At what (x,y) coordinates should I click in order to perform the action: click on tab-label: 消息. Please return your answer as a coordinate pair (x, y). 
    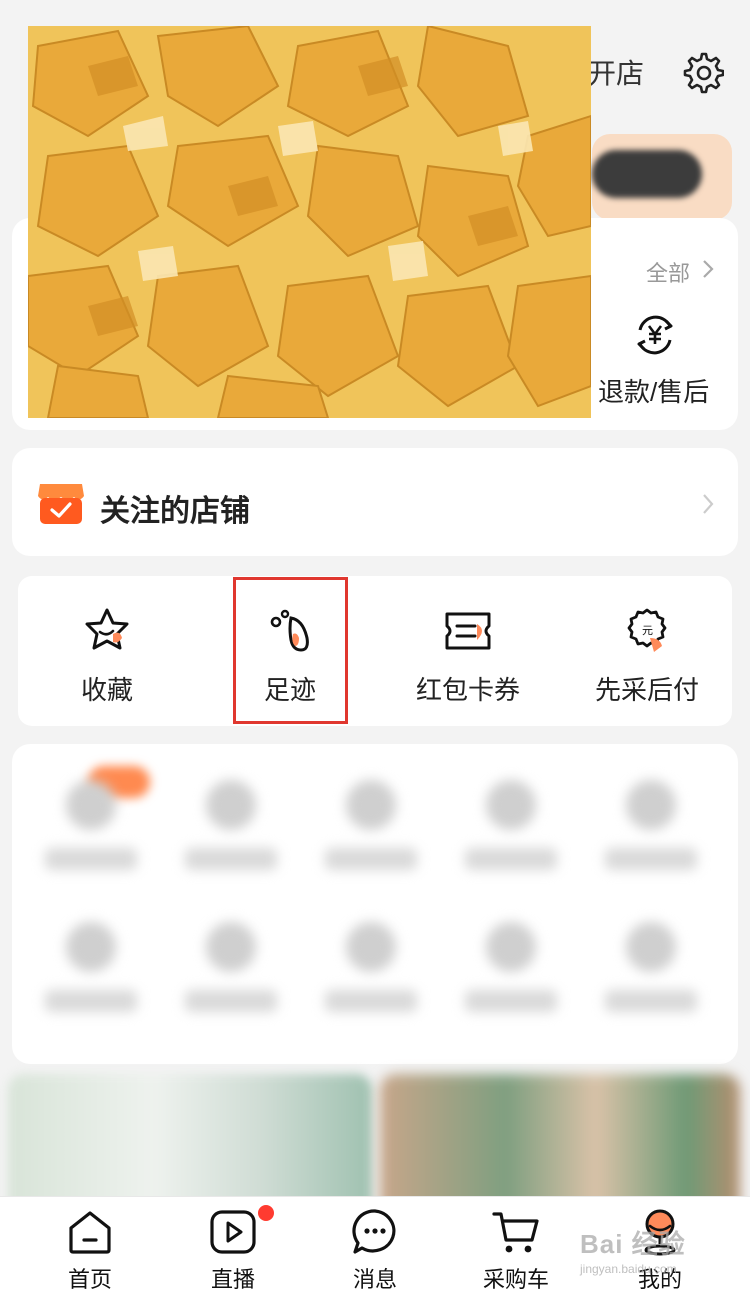
    Looking at the image, I should click on (374, 1279).